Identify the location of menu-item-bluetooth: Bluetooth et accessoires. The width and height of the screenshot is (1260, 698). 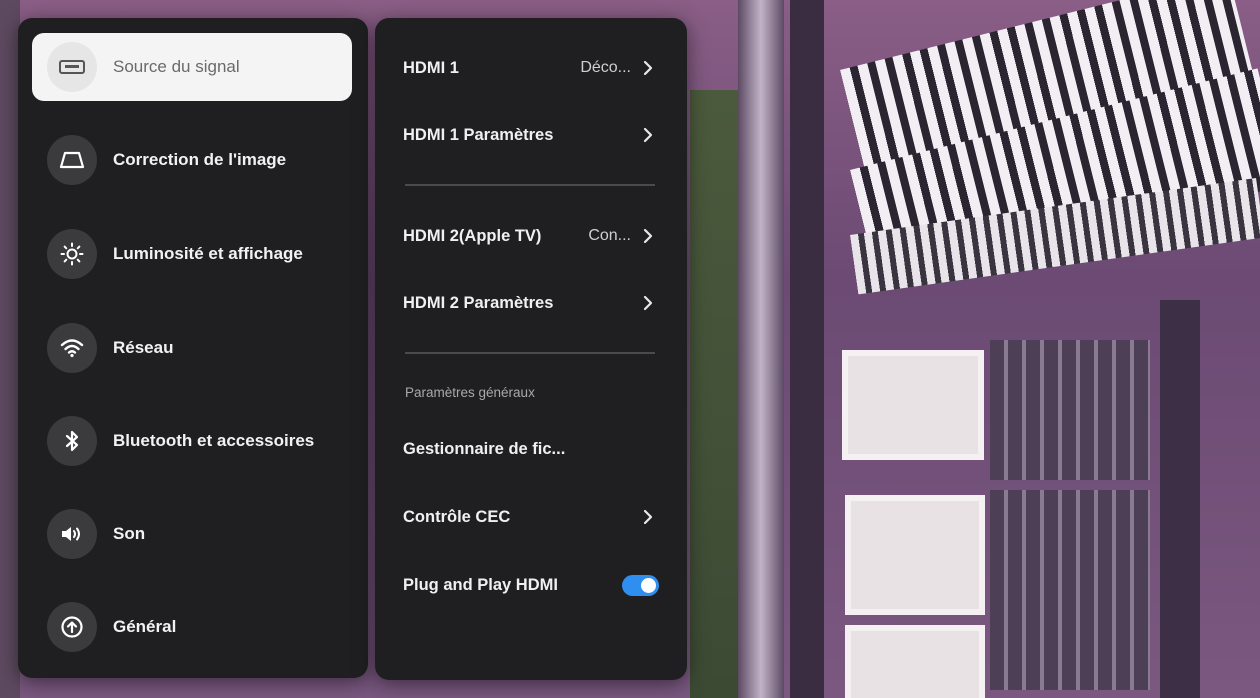
(192, 441).